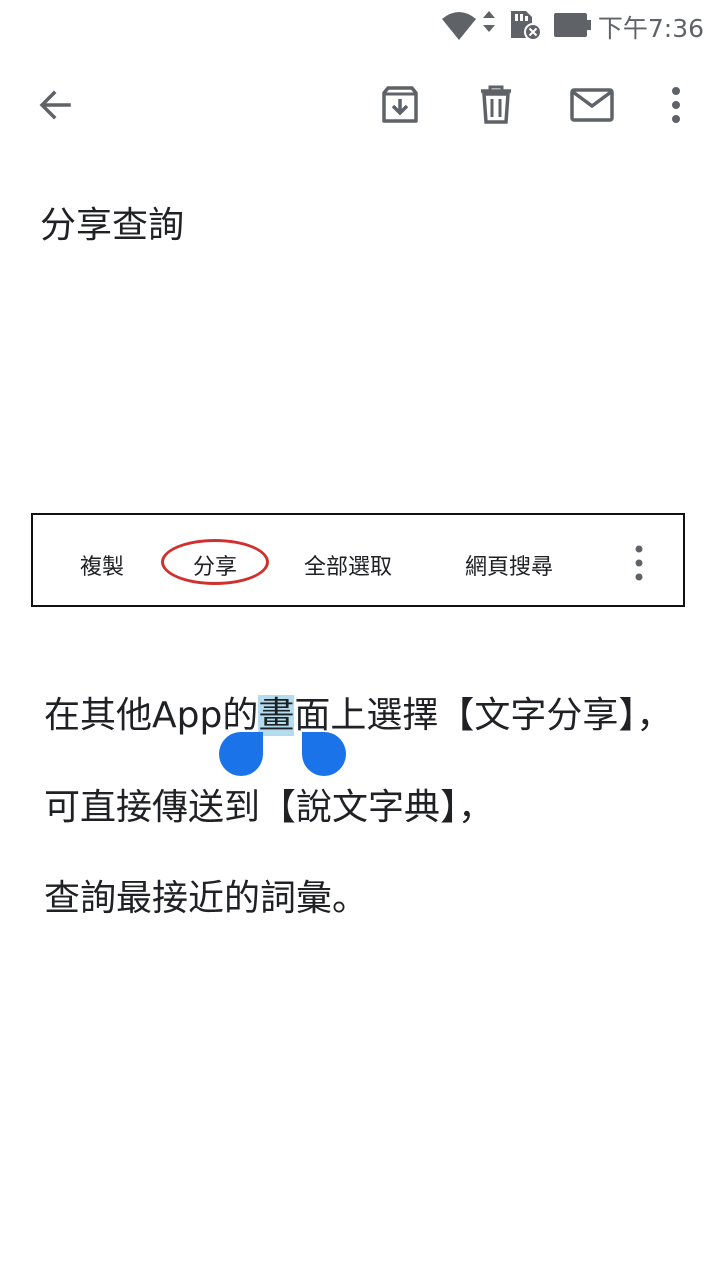 The width and height of the screenshot is (720, 1280). What do you see at coordinates (572, 25) in the screenshot?
I see `battery-icon` at bounding box center [572, 25].